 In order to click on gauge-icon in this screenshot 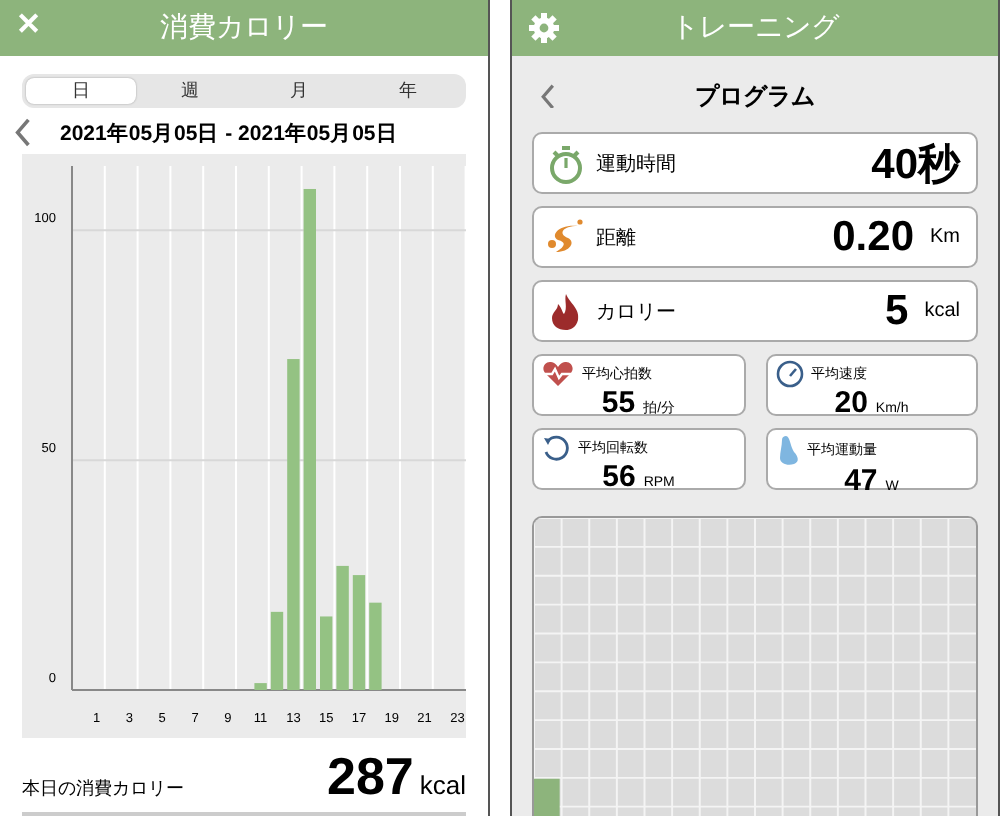, I will do `click(789, 374)`.